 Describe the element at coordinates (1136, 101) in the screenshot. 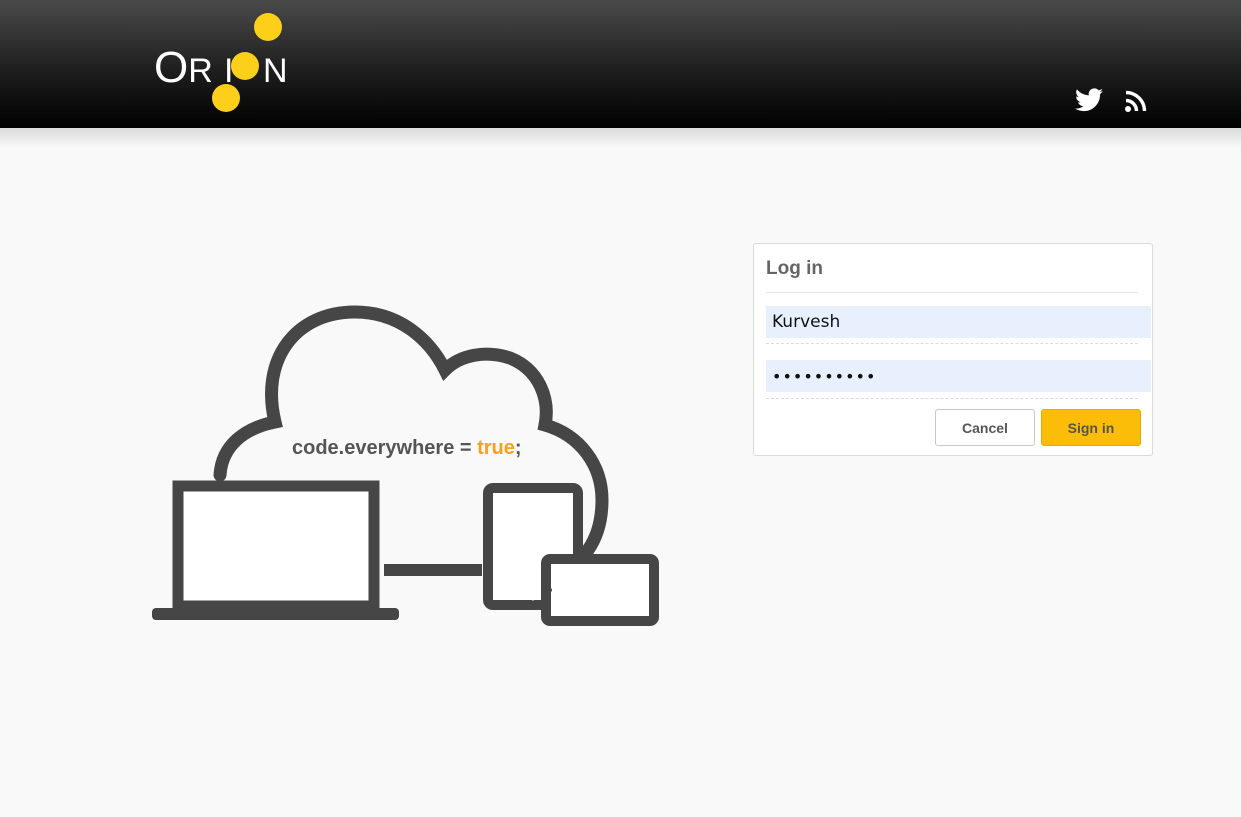

I see `rss-icon` at that location.